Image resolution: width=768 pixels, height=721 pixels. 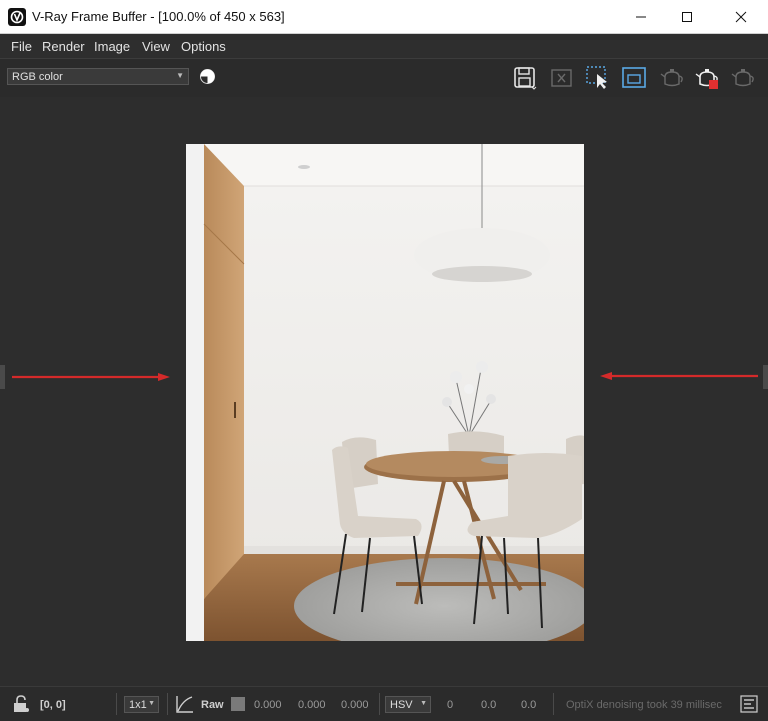 What do you see at coordinates (112, 46) in the screenshot?
I see `menu-image: Image` at bounding box center [112, 46].